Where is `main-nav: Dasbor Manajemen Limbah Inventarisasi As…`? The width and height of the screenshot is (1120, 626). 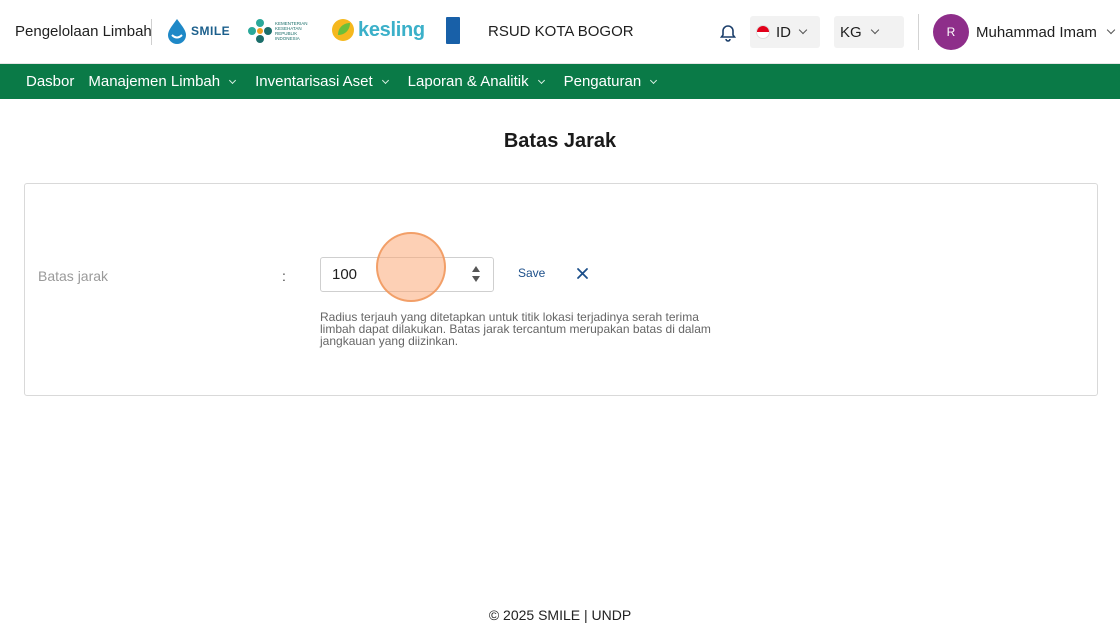 main-nav: Dasbor Manajemen Limbah Inventarisasi As… is located at coordinates (560, 81).